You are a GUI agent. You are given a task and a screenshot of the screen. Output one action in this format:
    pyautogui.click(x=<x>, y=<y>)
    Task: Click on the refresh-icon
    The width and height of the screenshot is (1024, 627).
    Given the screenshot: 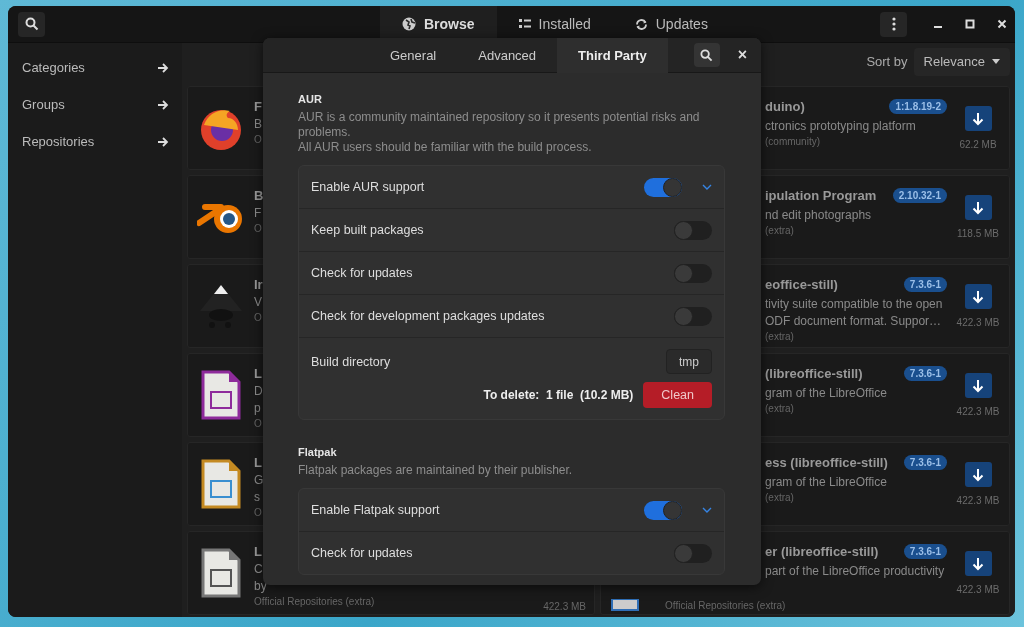 What is the action you would take?
    pyautogui.click(x=641, y=24)
    